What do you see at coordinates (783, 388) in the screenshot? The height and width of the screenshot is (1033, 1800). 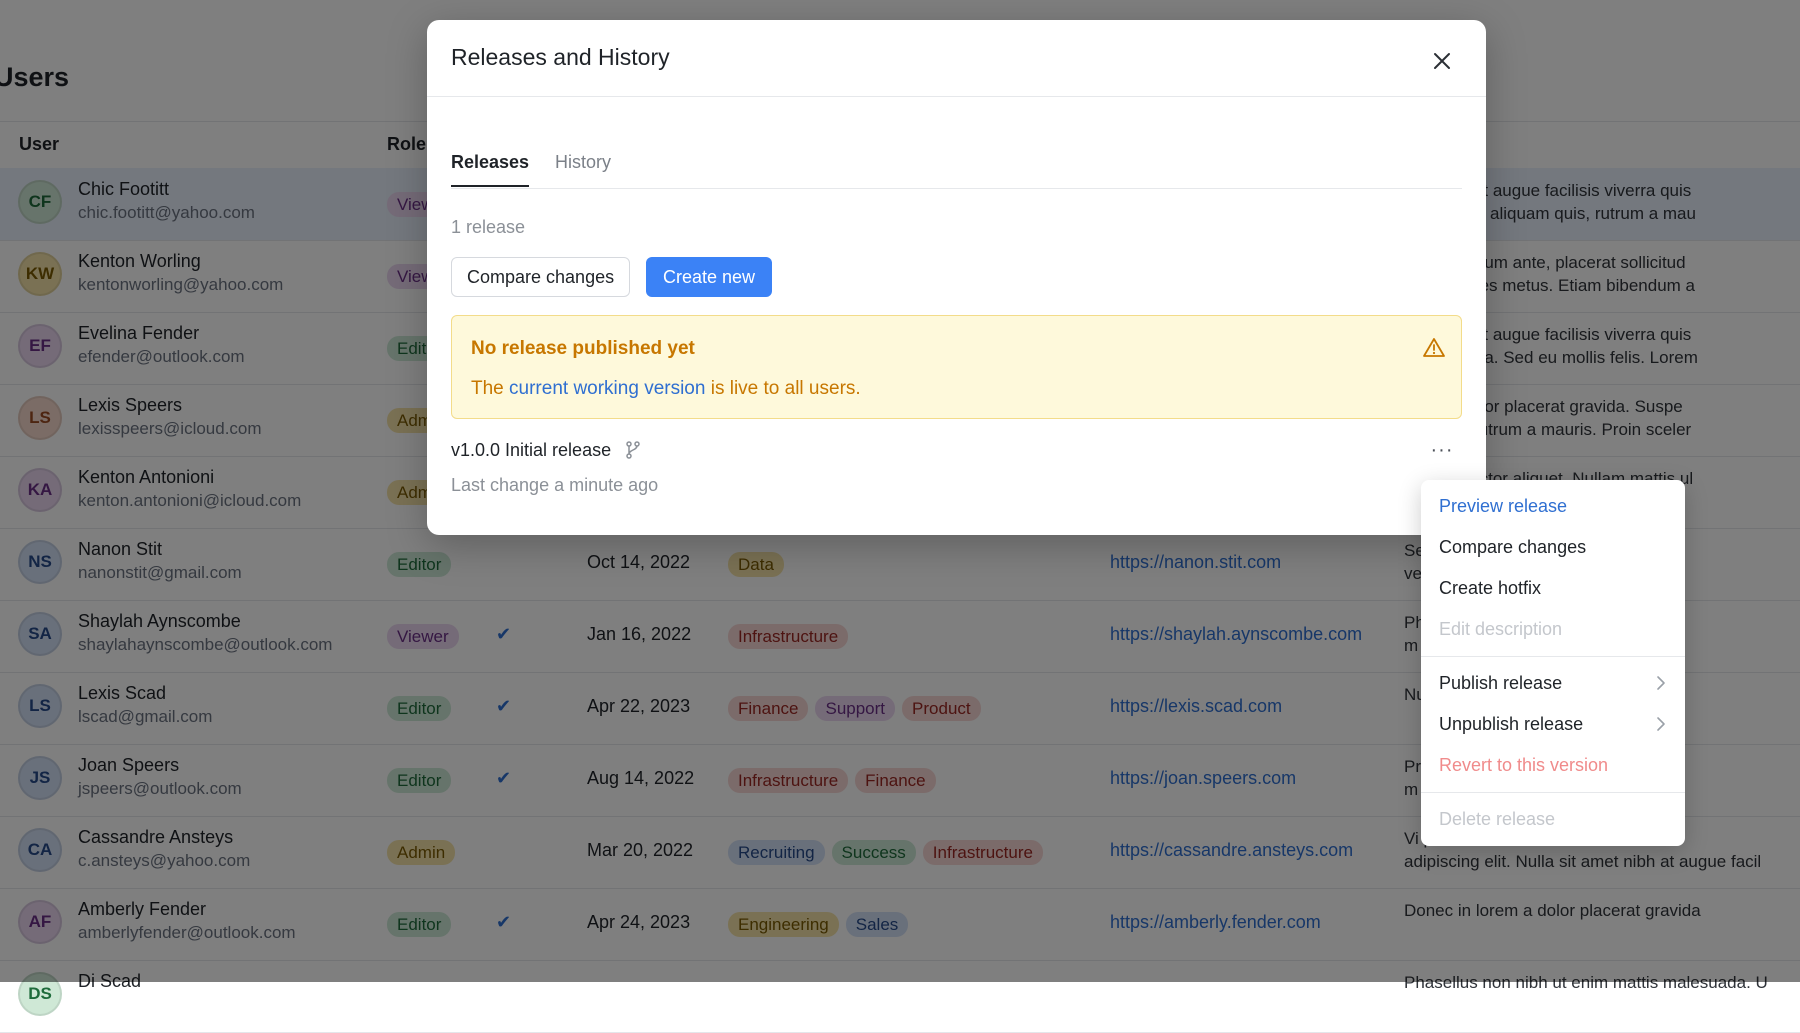 I see `alert-body-suffix: is live to all users.` at bounding box center [783, 388].